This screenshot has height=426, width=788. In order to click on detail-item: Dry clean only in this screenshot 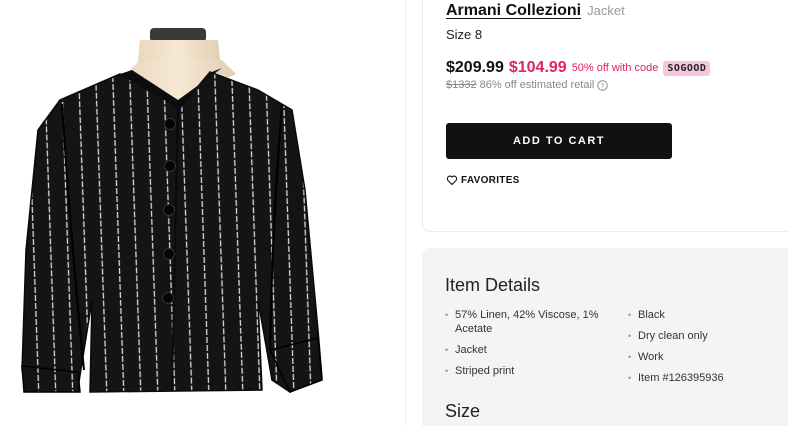, I will do `click(703, 336)`.